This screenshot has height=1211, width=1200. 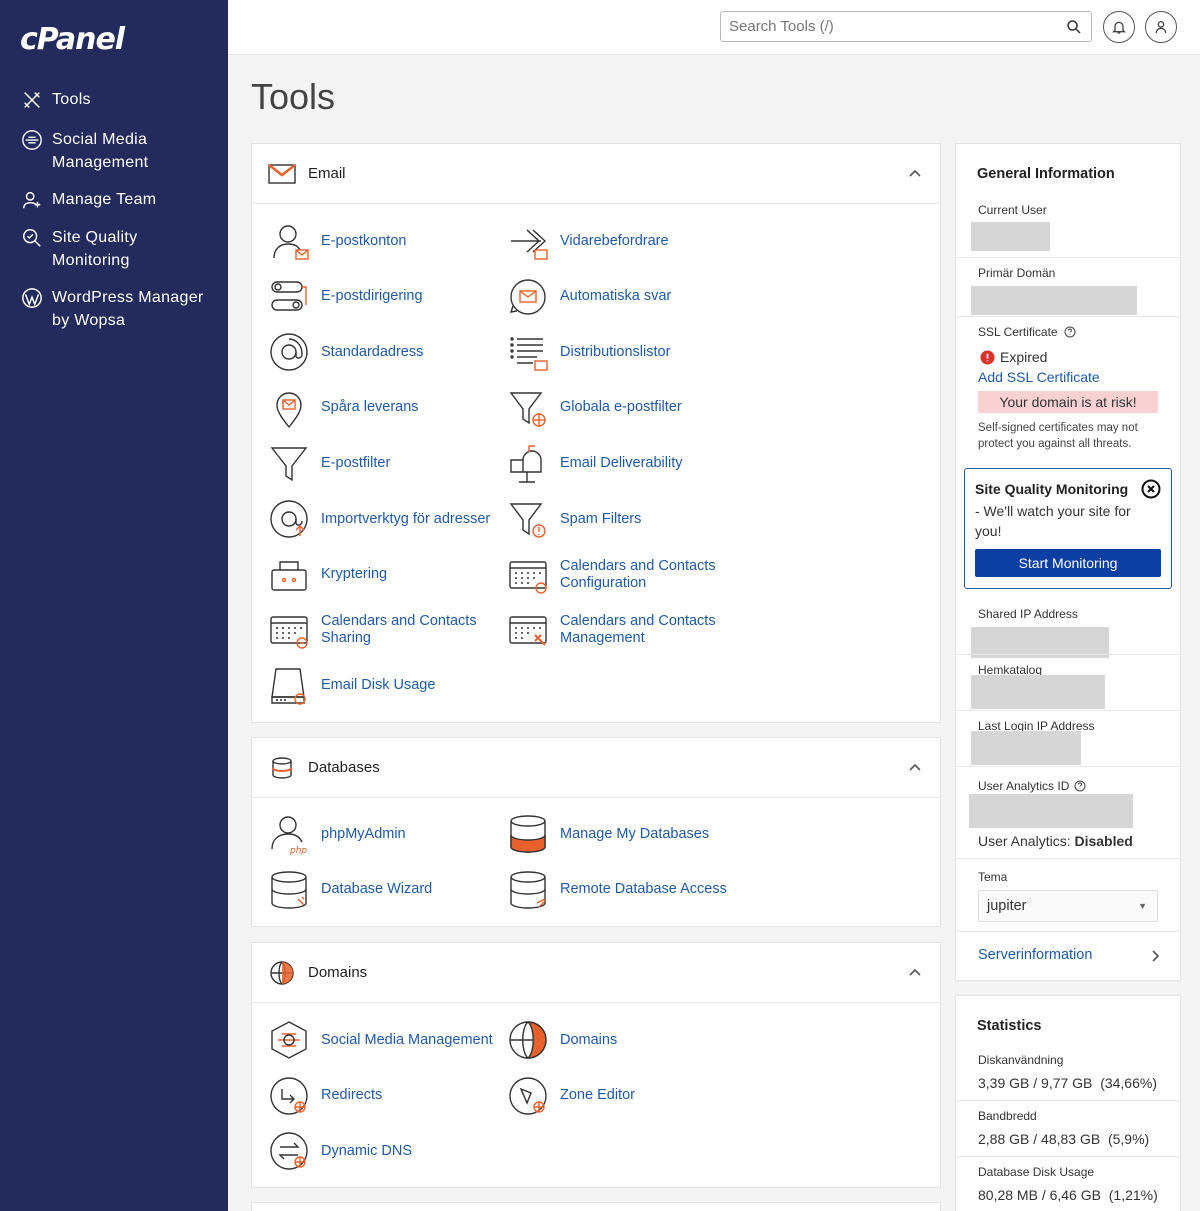 I want to click on primary-domain-label: Primär Domän, so click(x=1017, y=273).